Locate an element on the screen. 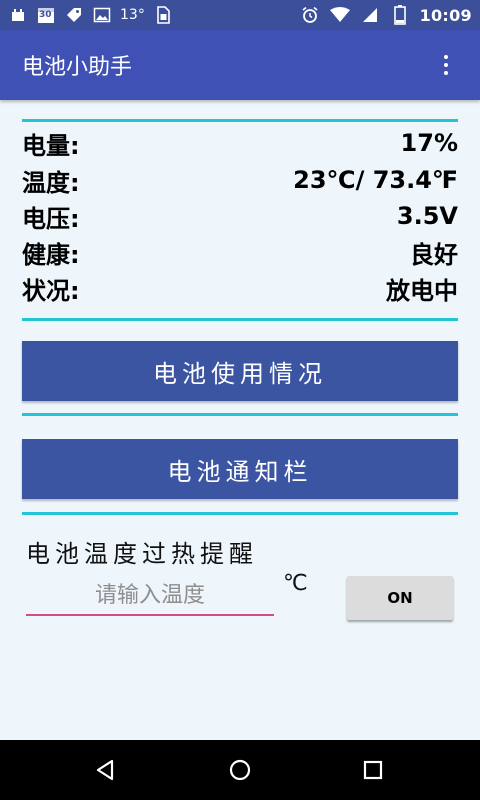 The image size is (480, 800). info-row-voltage: 电压: 3.5V is located at coordinates (240, 216).